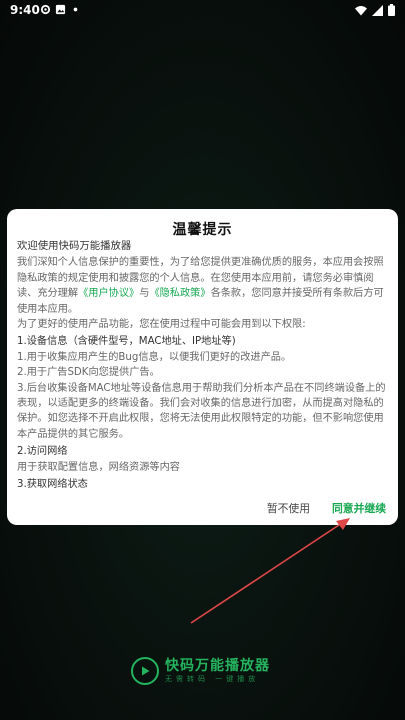 The width and height of the screenshot is (405, 720). What do you see at coordinates (217, 666) in the screenshot?
I see `brand-name: 快码万能播放器` at bounding box center [217, 666].